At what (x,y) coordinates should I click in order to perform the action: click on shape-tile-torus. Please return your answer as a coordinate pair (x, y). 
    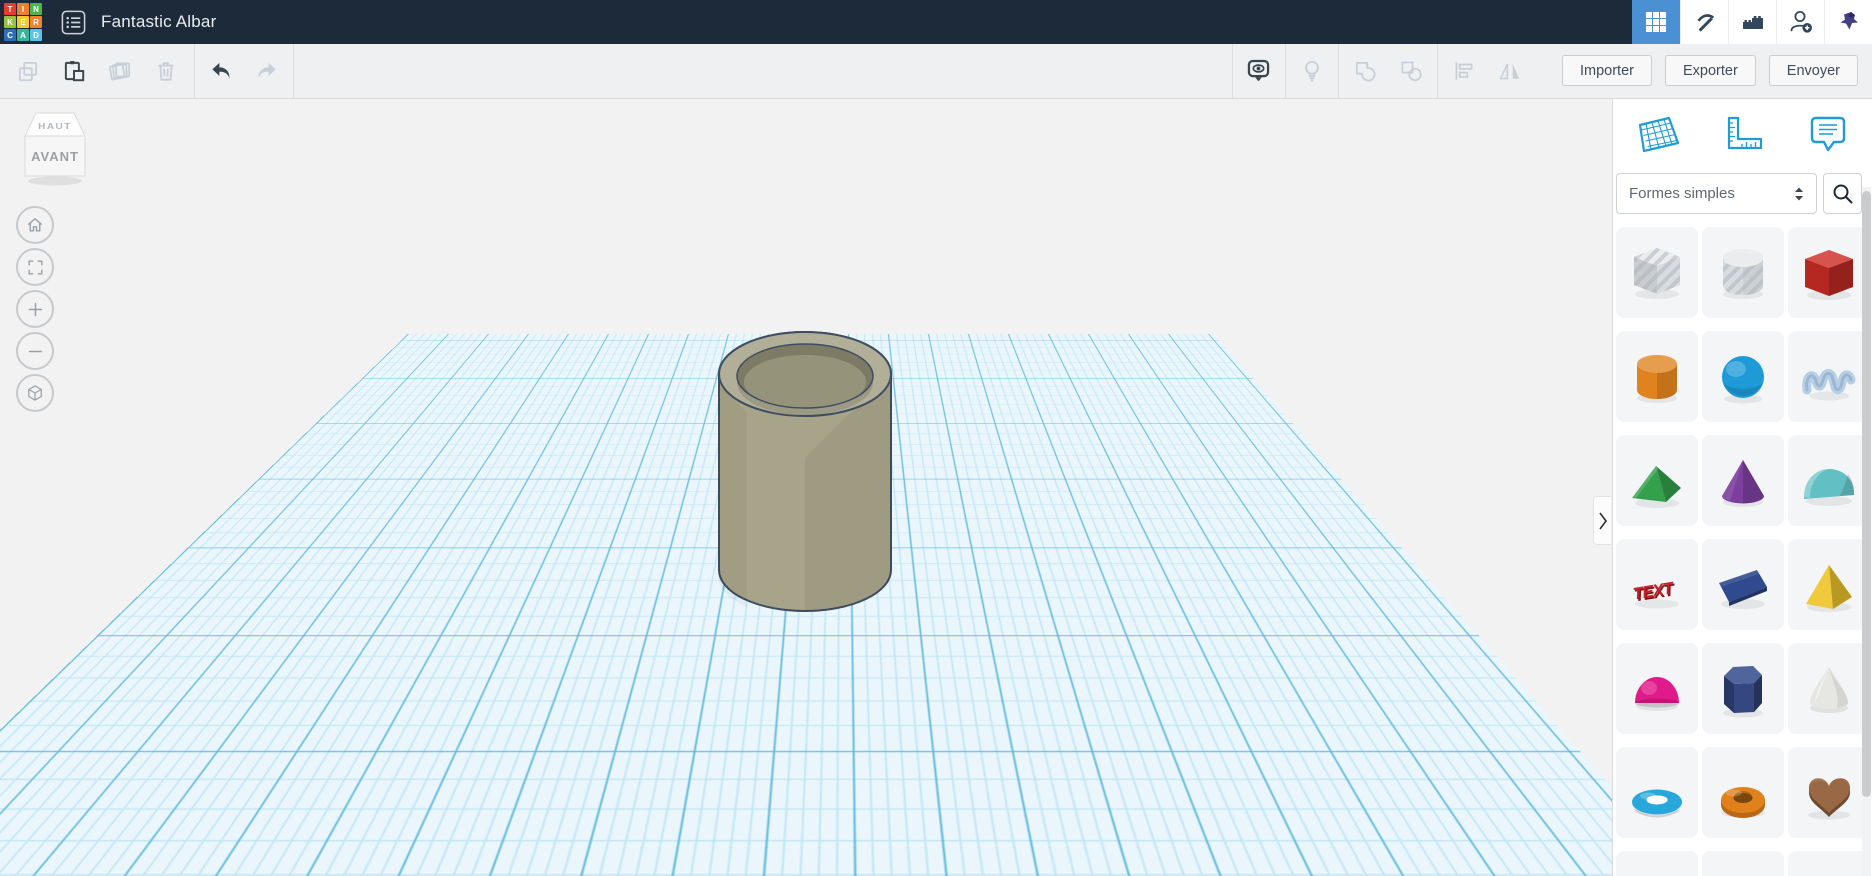
    Looking at the image, I should click on (1657, 792).